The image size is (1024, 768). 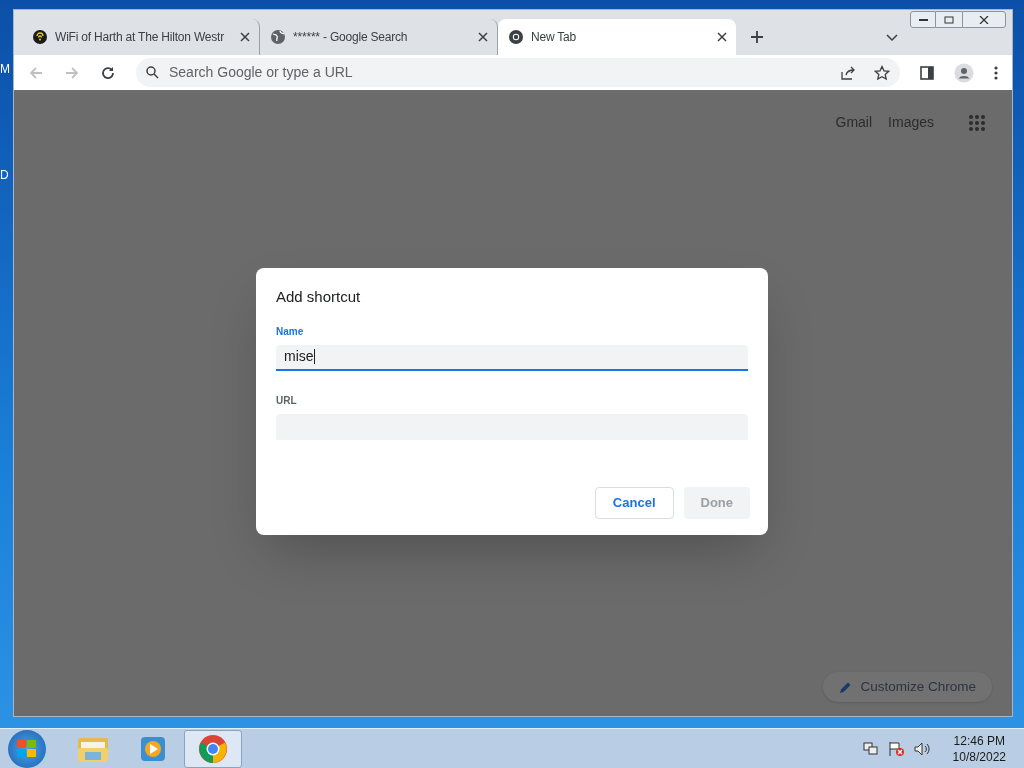 I want to click on field-label: URL, so click(x=287, y=400).